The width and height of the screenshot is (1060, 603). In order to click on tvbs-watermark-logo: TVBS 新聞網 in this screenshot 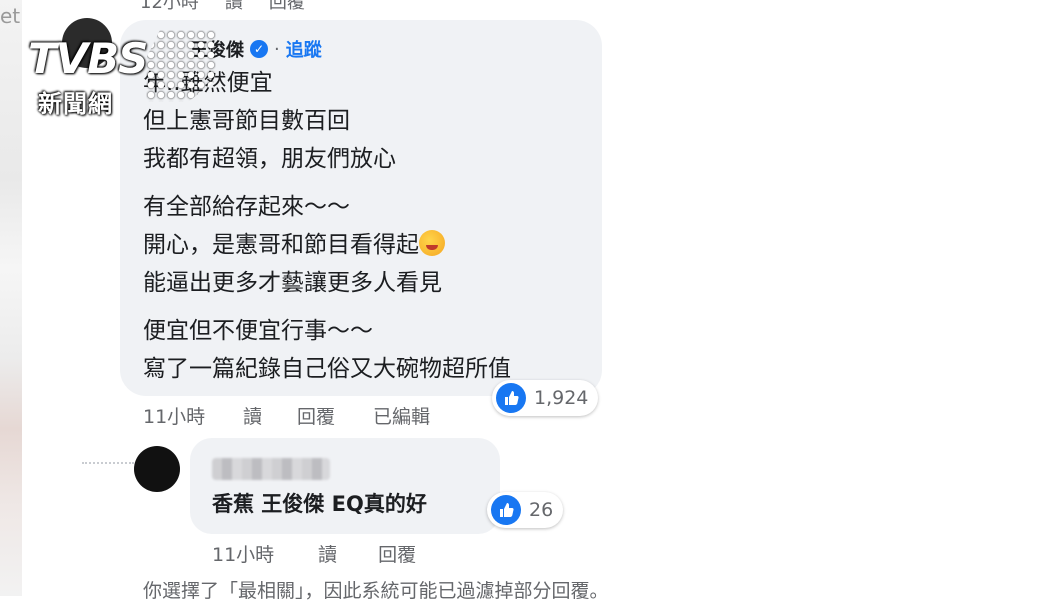, I will do `click(122, 75)`.